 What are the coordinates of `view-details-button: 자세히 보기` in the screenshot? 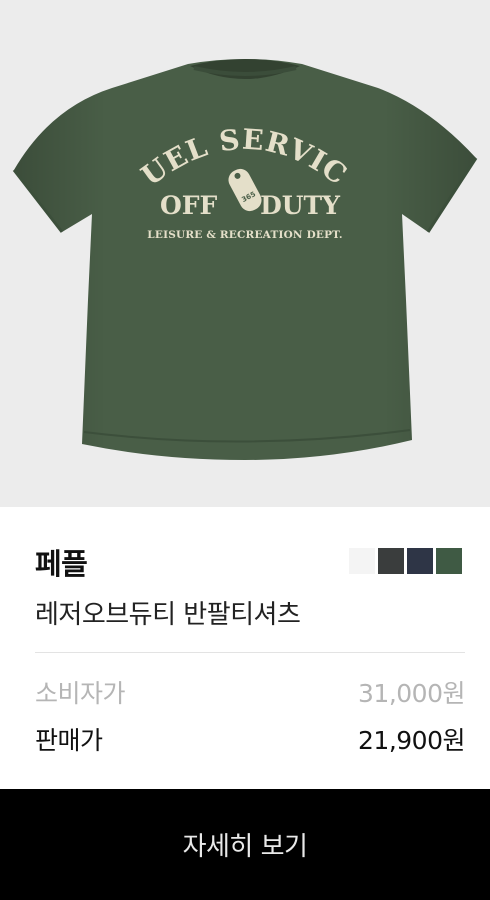 It's located at (245, 844).